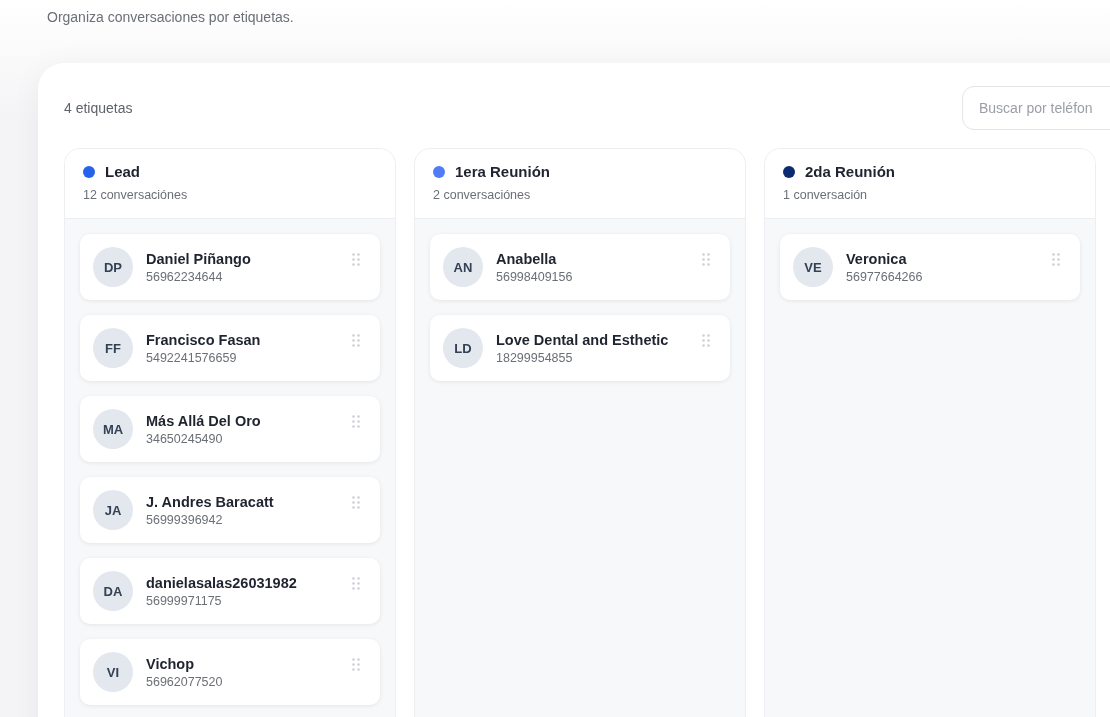 The width and height of the screenshot is (1110, 717). Describe the element at coordinates (527, 258) in the screenshot. I see `contact-name: Anabella` at that location.